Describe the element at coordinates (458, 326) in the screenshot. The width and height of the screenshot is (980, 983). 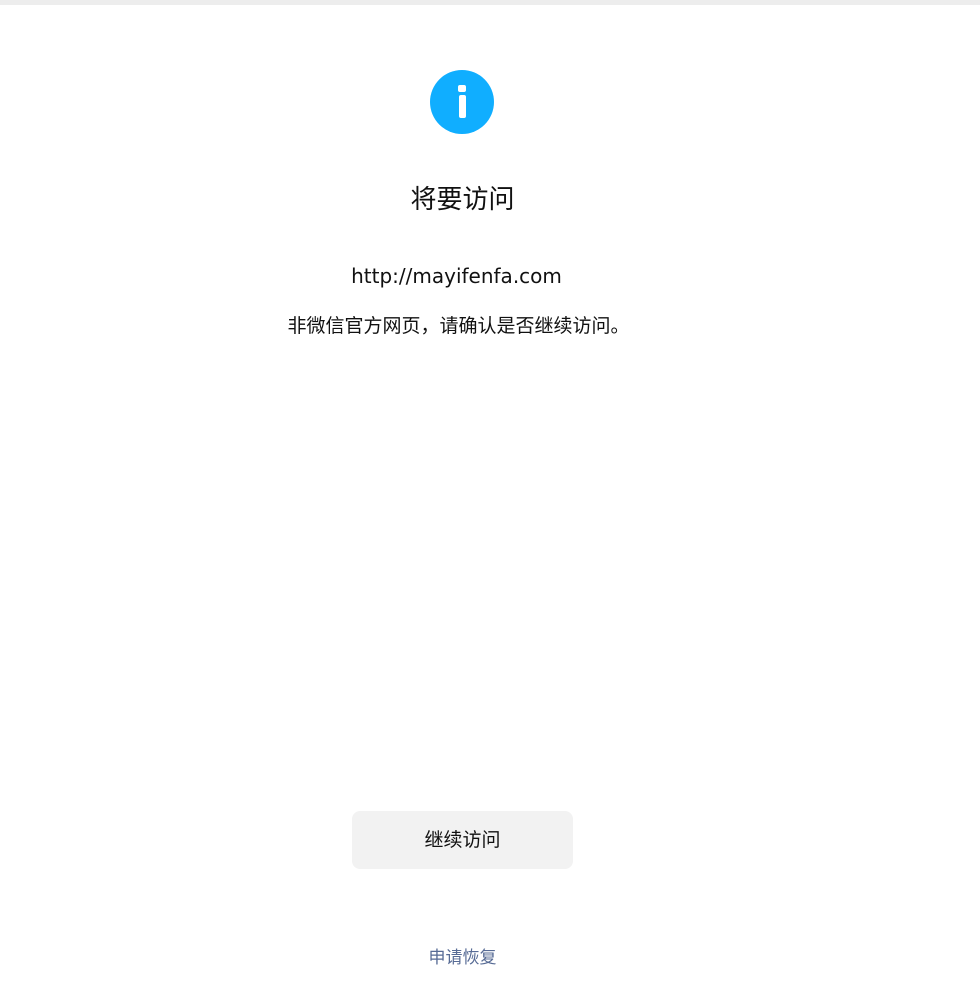
I see `warning-message: 非微信官方网页，请确认是否继续访问。` at that location.